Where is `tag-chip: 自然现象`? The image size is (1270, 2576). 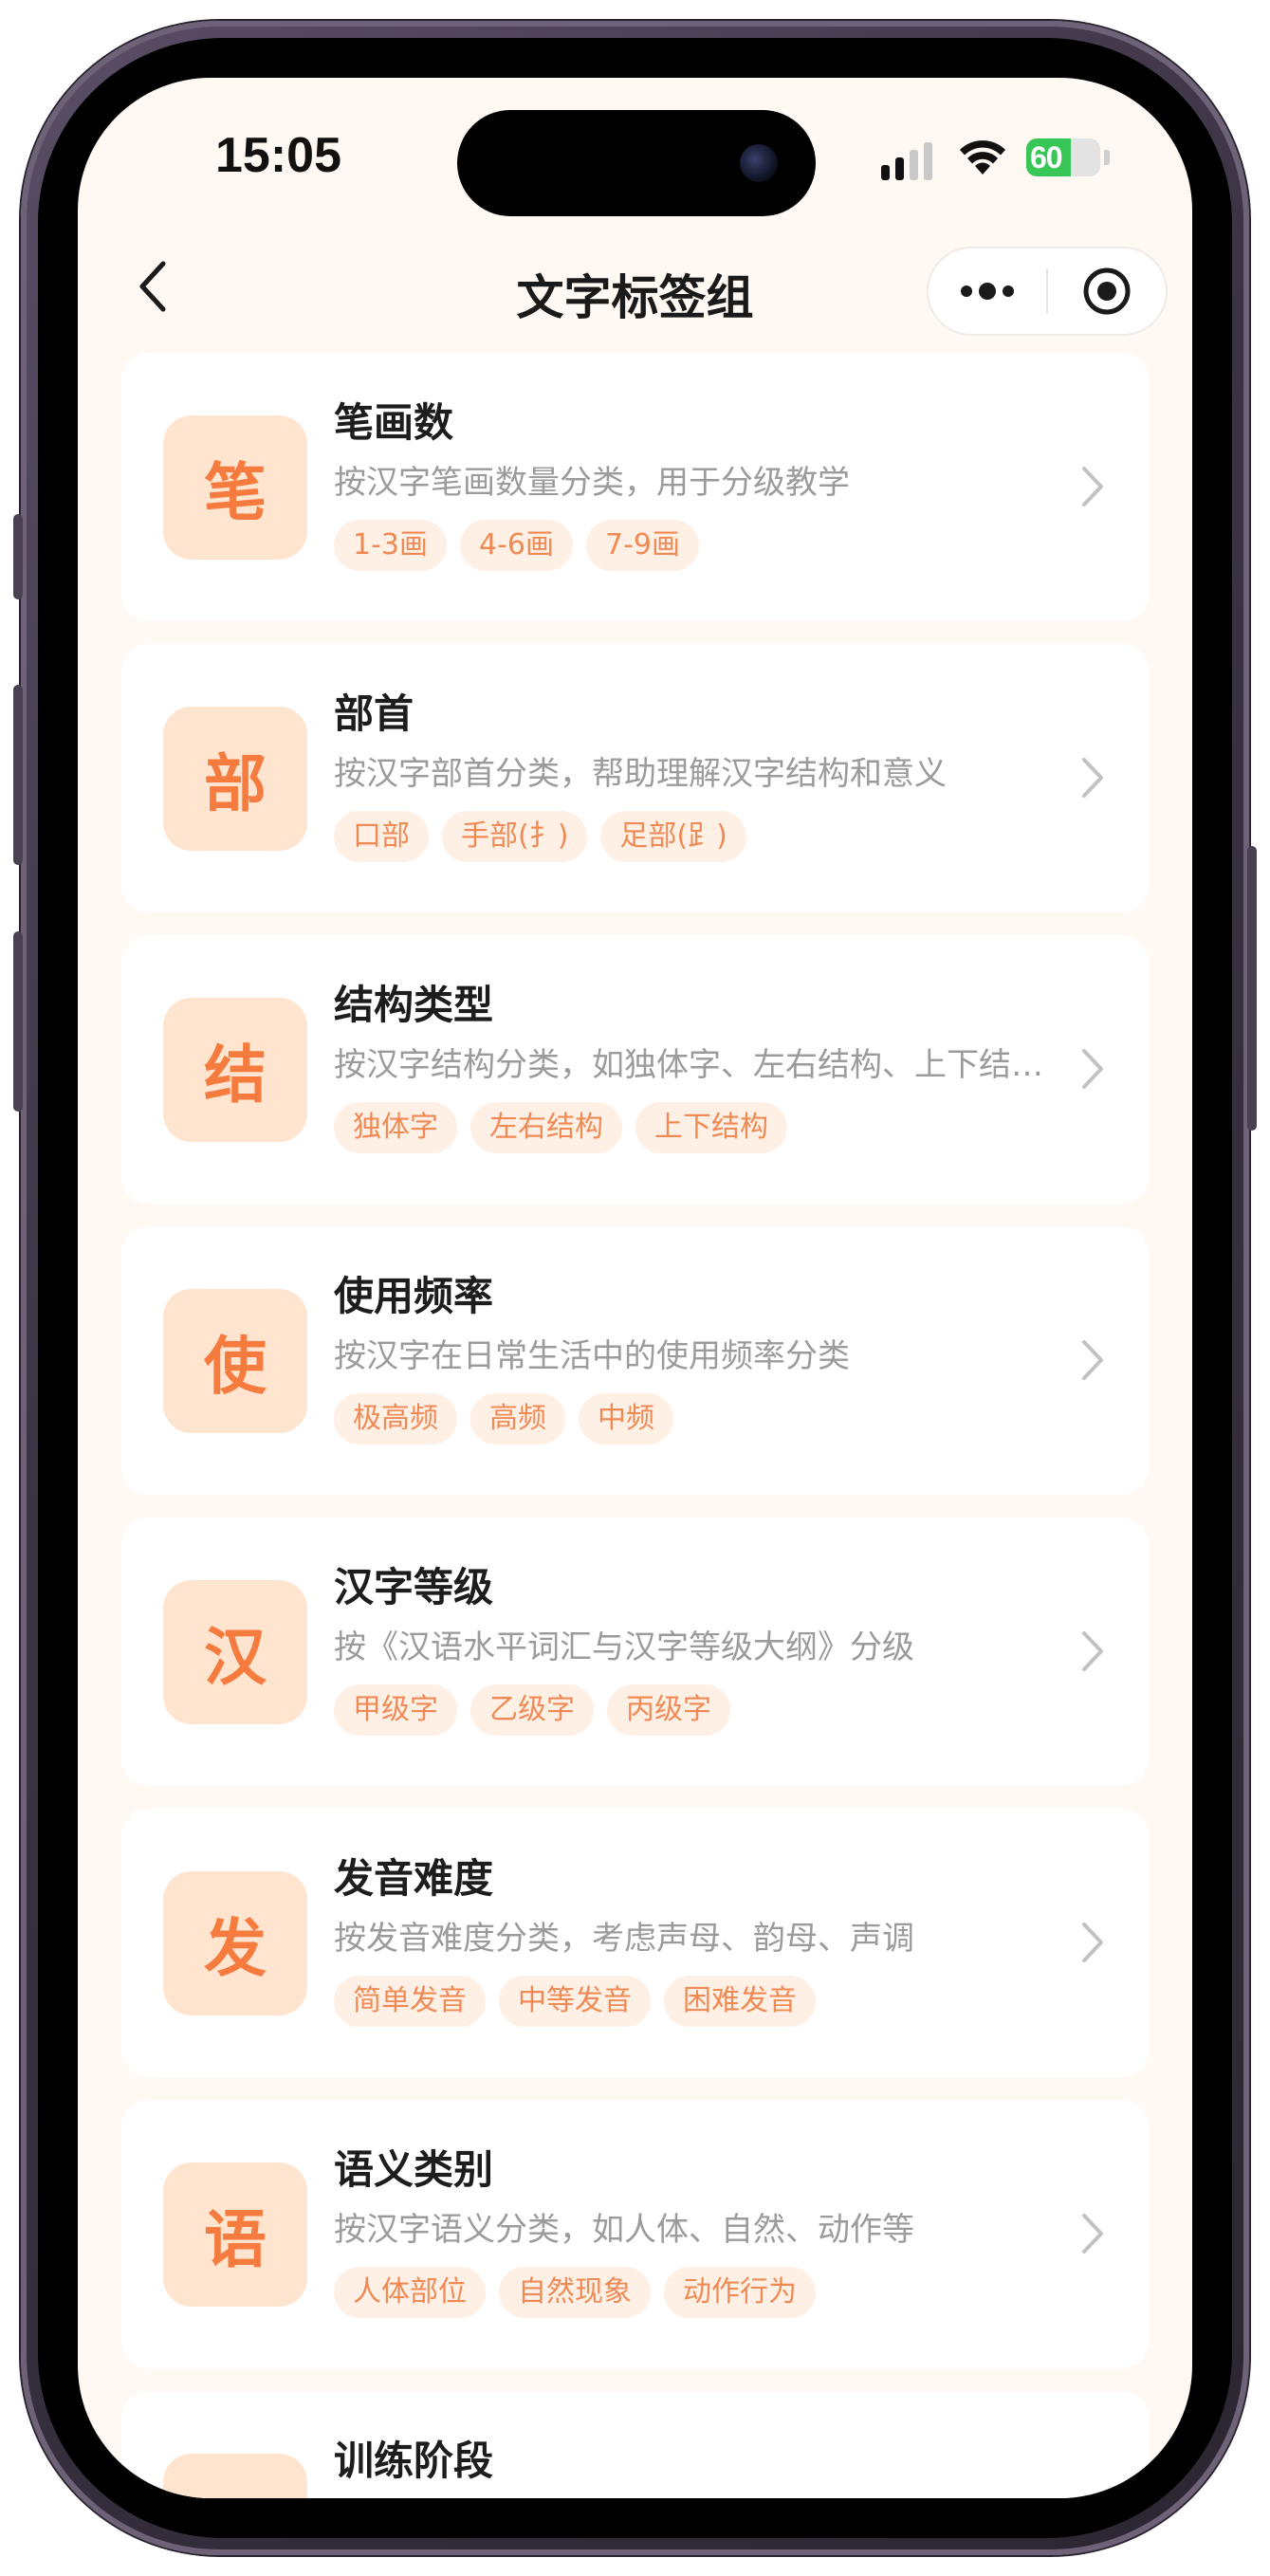 tag-chip: 自然现象 is located at coordinates (575, 2292).